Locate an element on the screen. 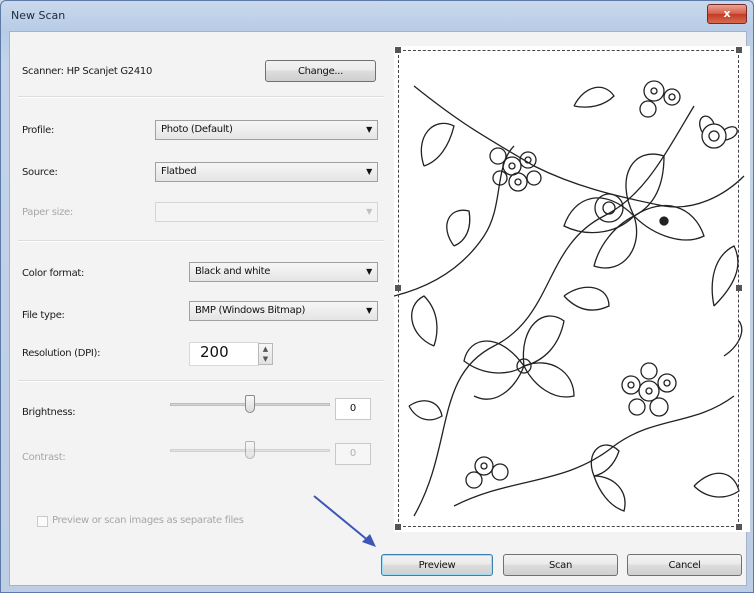 Image resolution: width=754 pixels, height=593 pixels. contrast-slider-thumb is located at coordinates (250, 450).